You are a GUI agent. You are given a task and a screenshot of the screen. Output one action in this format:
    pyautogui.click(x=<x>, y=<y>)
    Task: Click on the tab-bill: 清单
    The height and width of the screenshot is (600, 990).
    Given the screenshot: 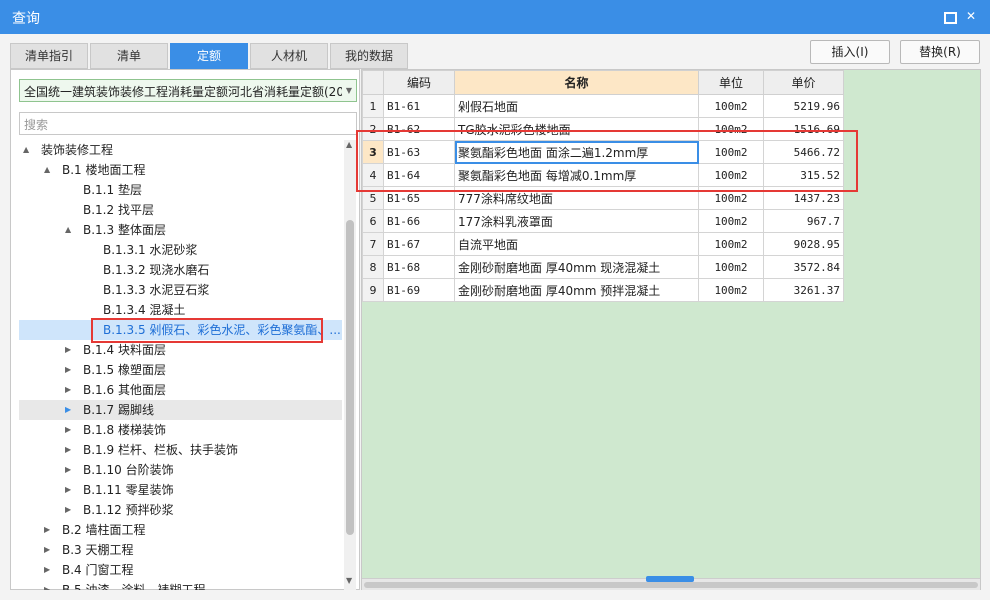 What is the action you would take?
    pyautogui.click(x=129, y=56)
    